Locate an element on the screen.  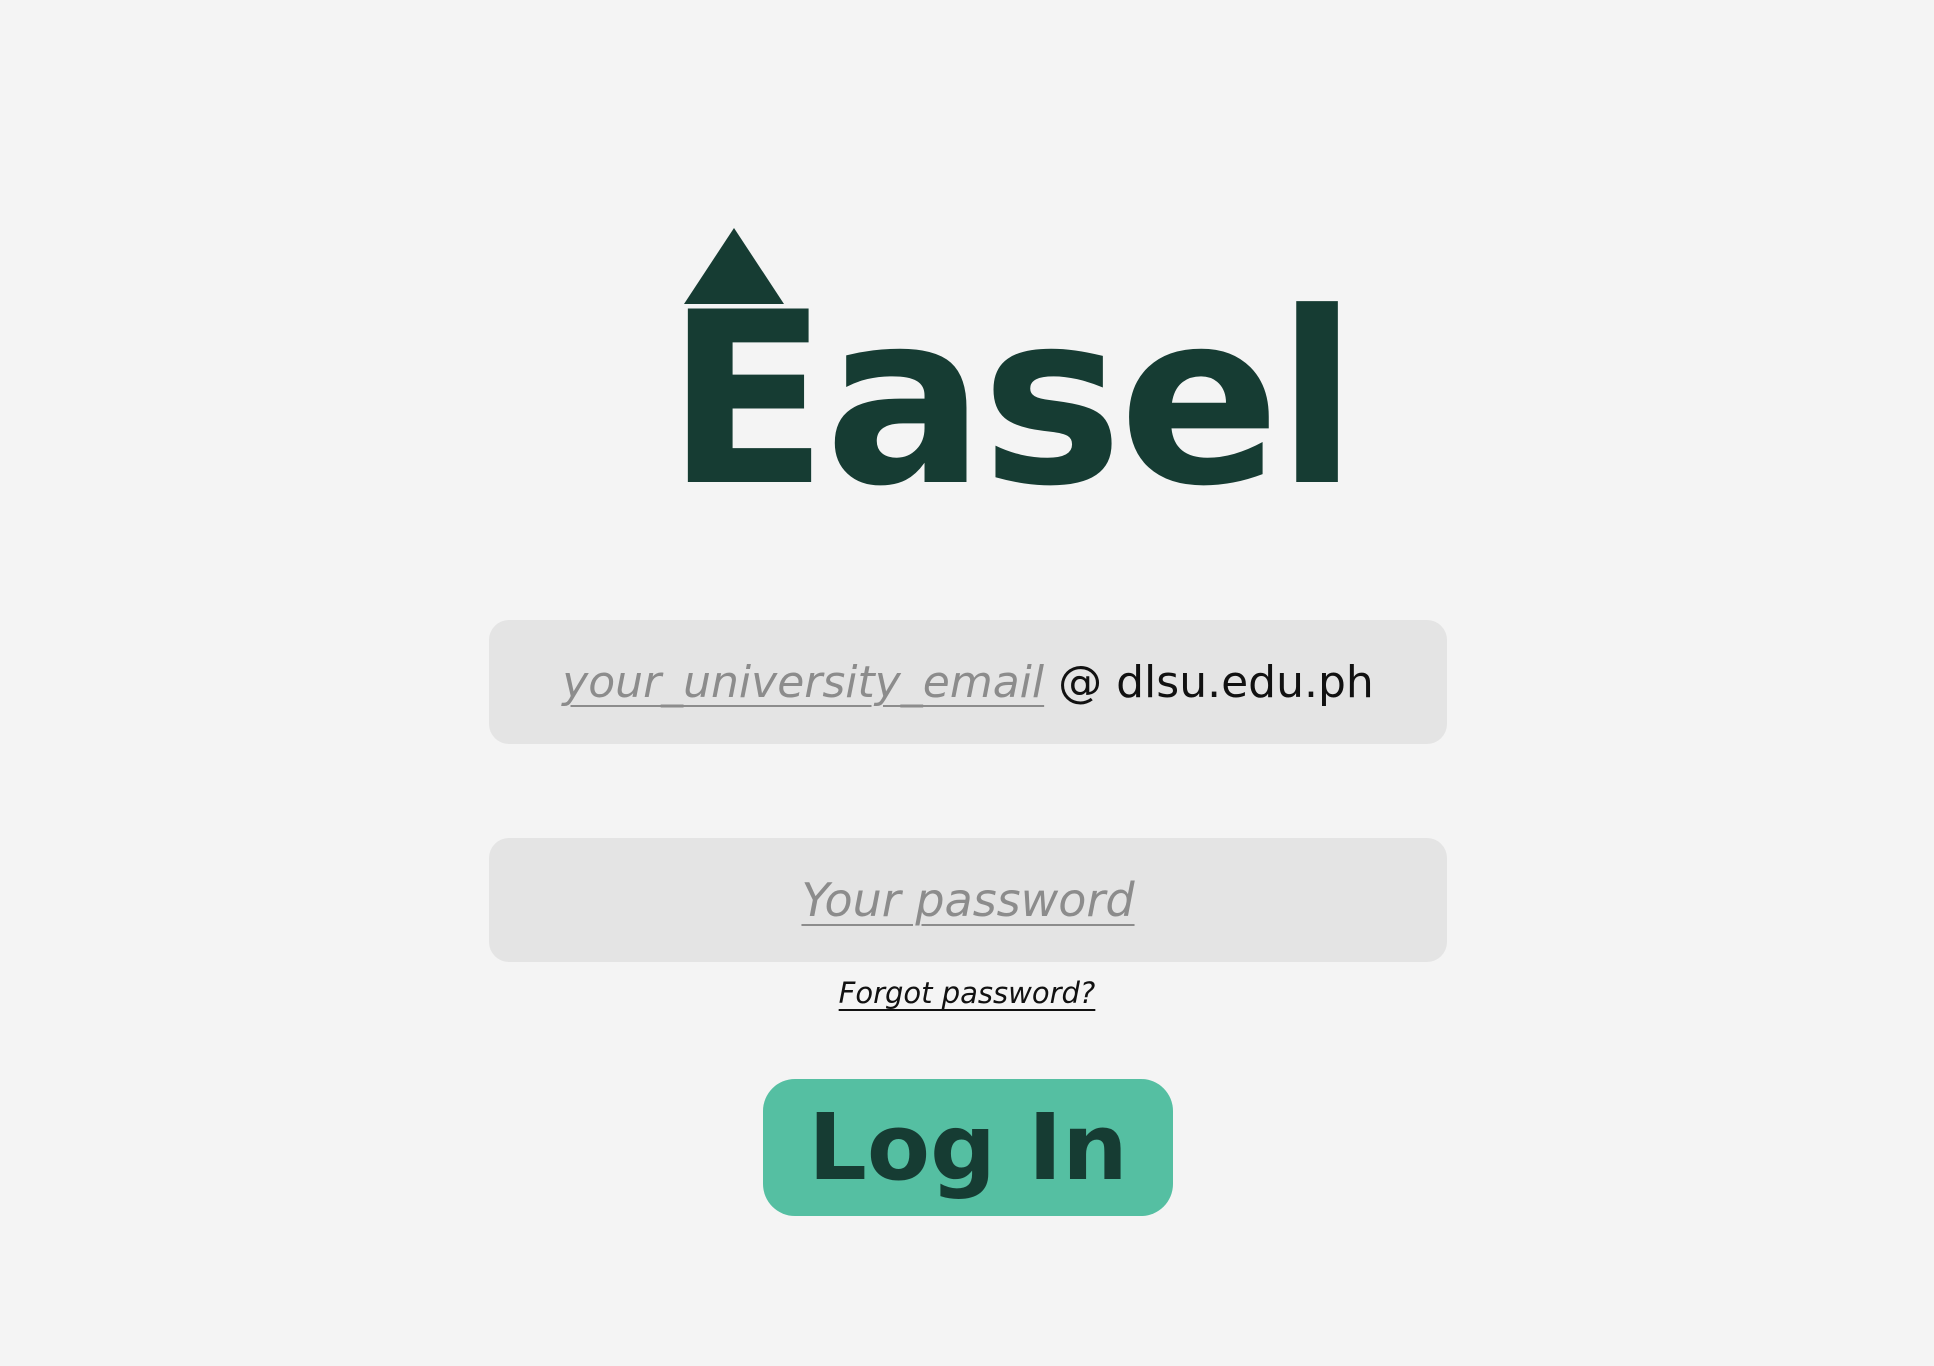
email-field: your_university_email @ dlsu.edu.ph is located at coordinates (968, 682).